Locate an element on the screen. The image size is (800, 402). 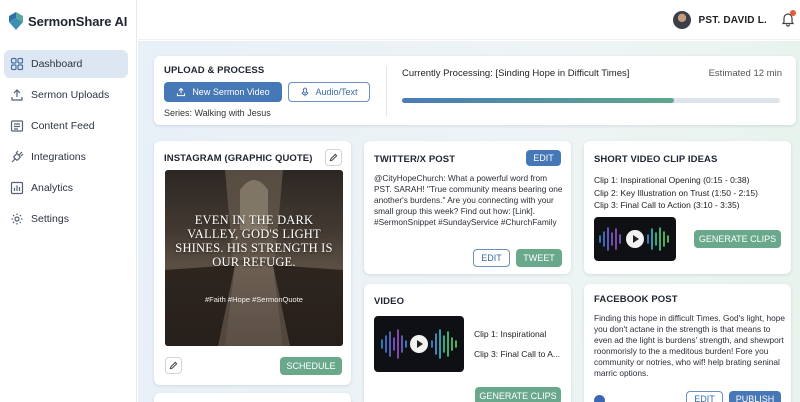
schedule-button: SCHEDULE is located at coordinates (311, 366).